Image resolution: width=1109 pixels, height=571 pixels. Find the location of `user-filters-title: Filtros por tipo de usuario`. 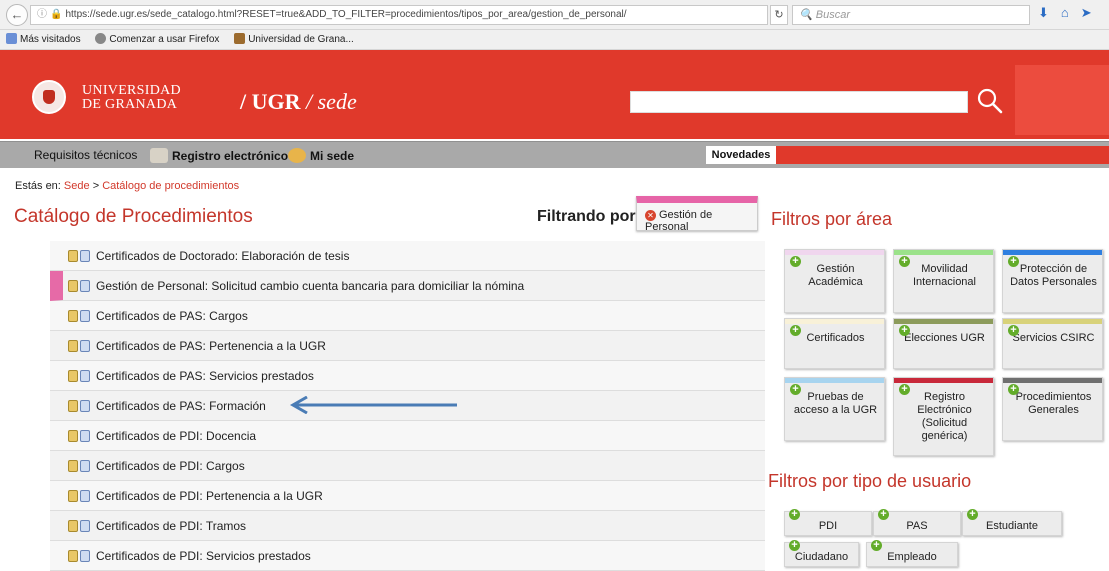

user-filters-title: Filtros por tipo de usuario is located at coordinates (870, 481).